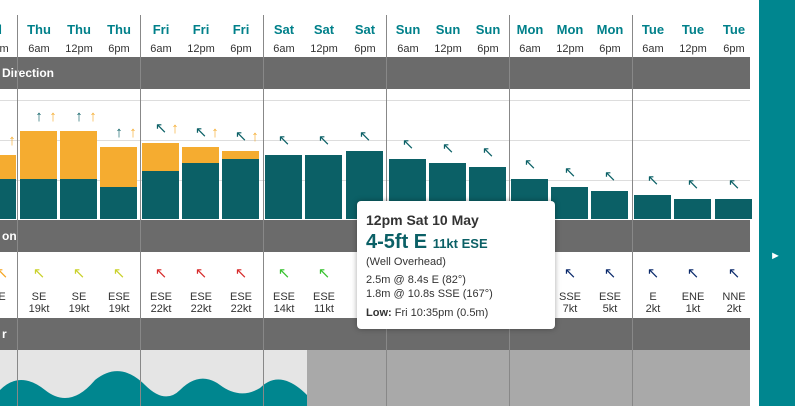  What do you see at coordinates (570, 309) in the screenshot?
I see `wind-speed: 7kt` at bounding box center [570, 309].